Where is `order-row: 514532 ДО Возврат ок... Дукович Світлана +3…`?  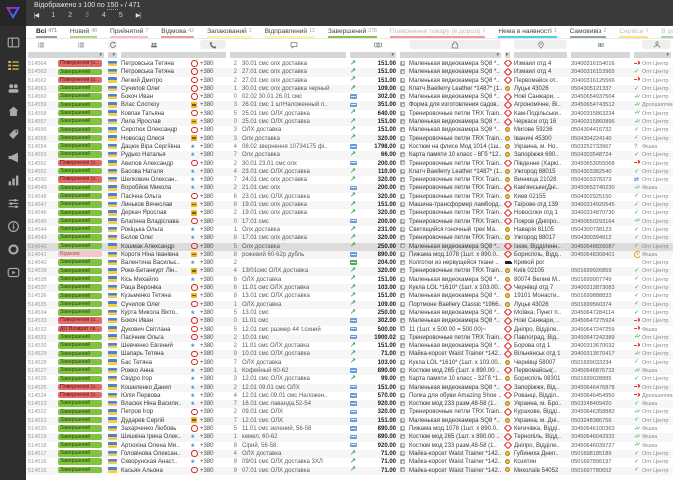
order-row: 514532 ДО Возврат ок... Дукович Світлана +3… is located at coordinates (349, 329).